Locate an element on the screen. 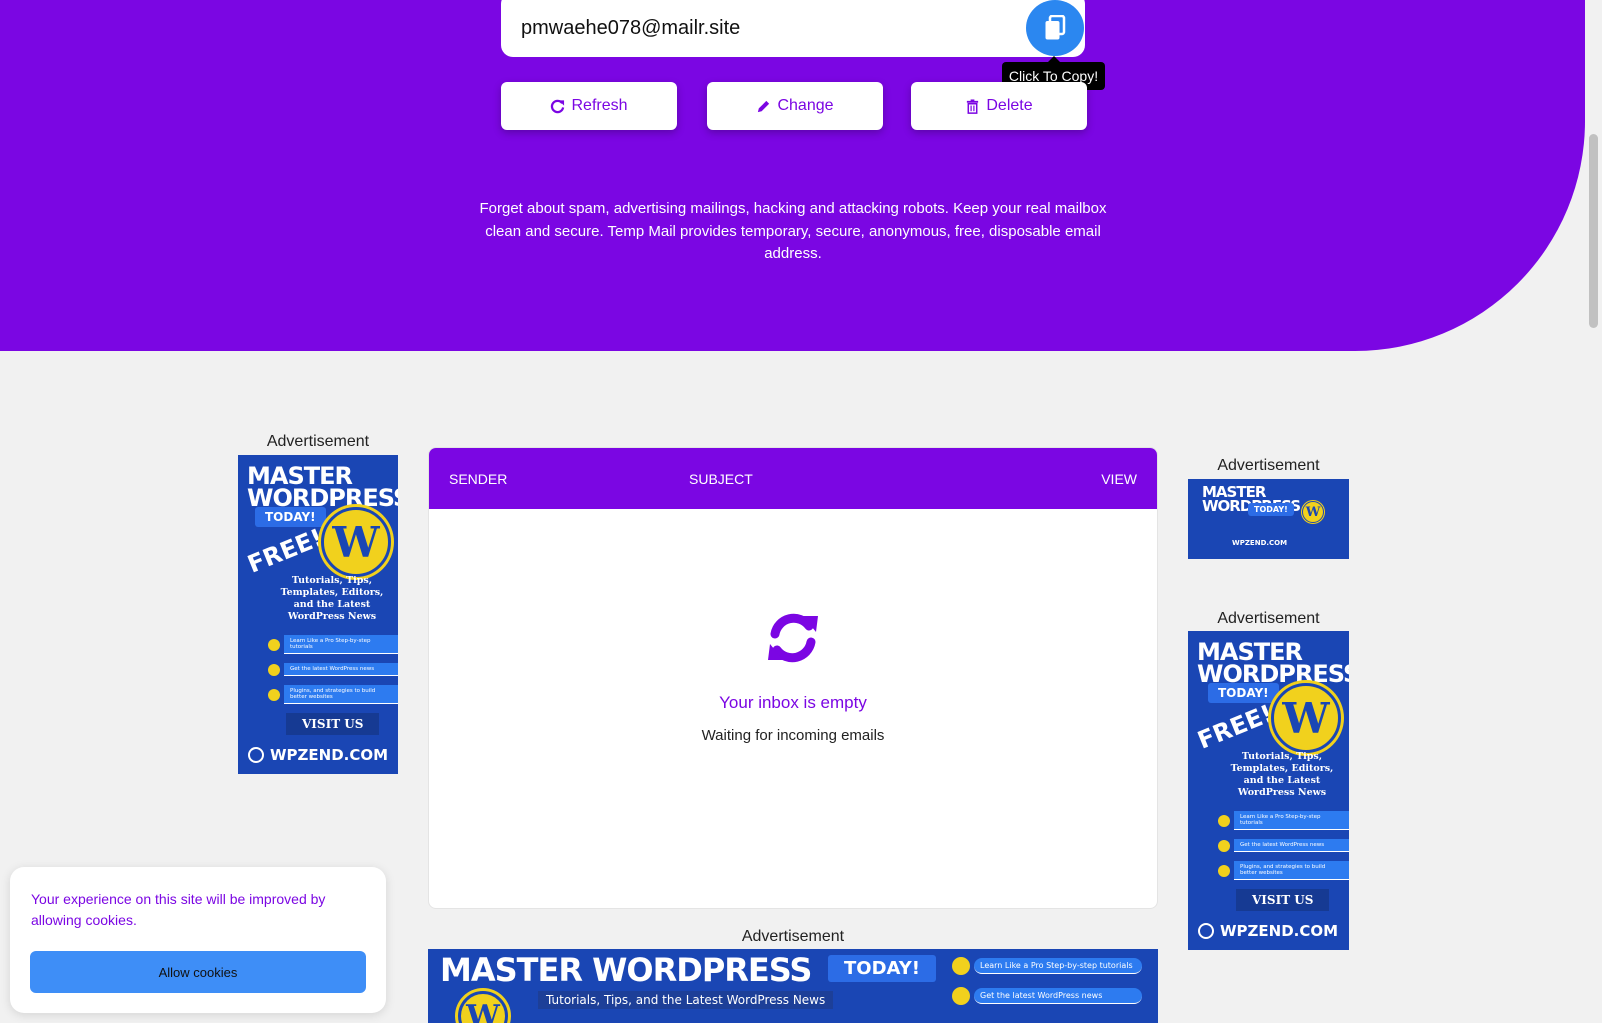  copy-button is located at coordinates (1055, 28).